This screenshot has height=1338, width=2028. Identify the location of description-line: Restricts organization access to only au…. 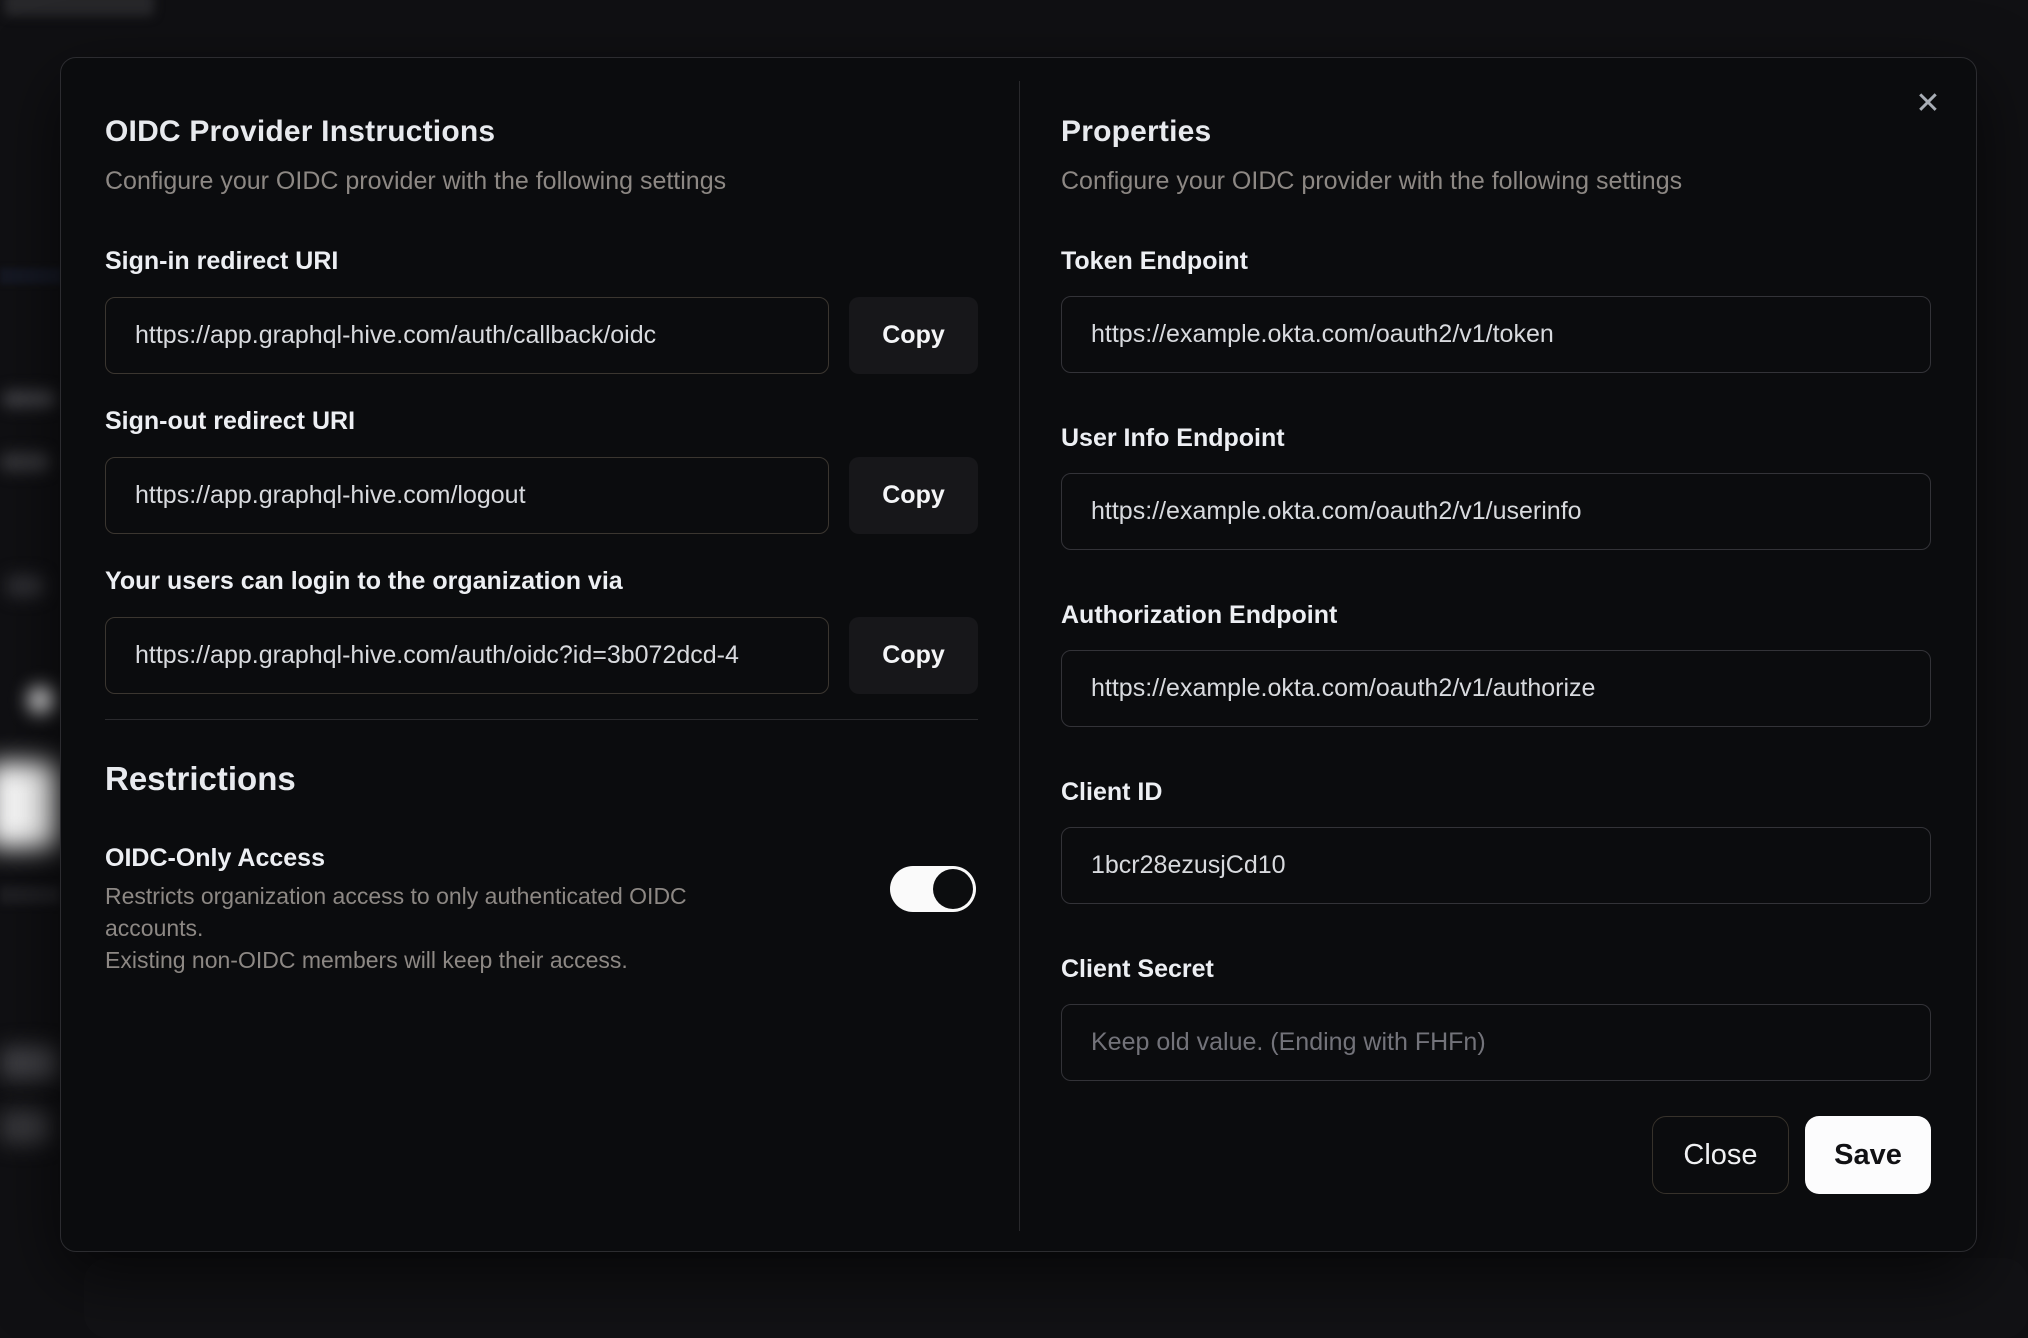
(396, 912).